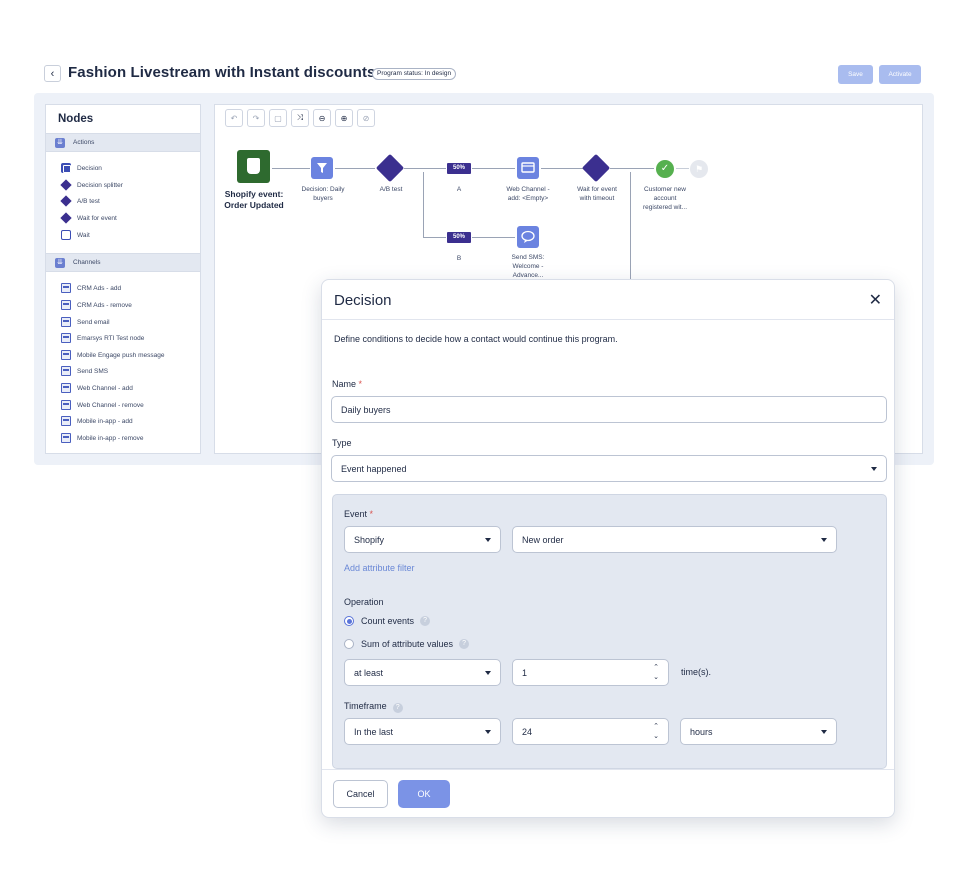 The width and height of the screenshot is (968, 880). I want to click on node-item-send-email: Send email, so click(85, 322).